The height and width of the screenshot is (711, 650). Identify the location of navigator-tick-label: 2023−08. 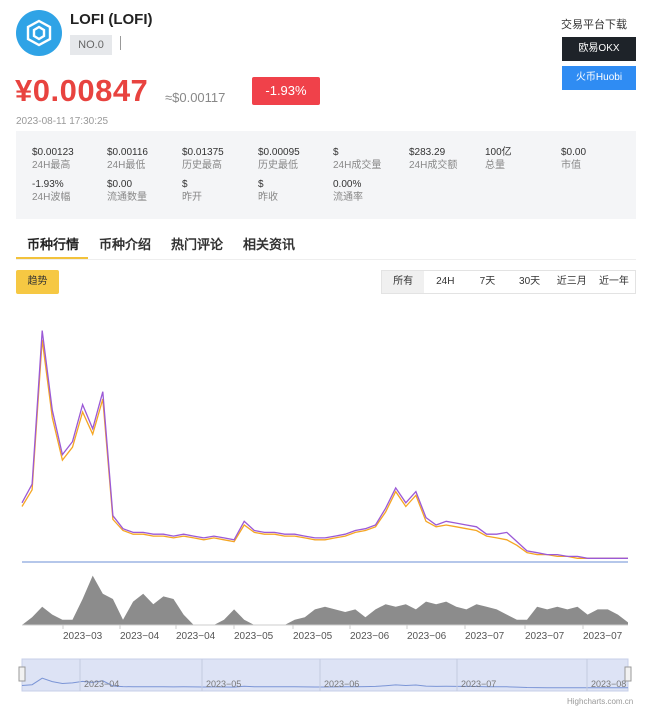
(608, 684).